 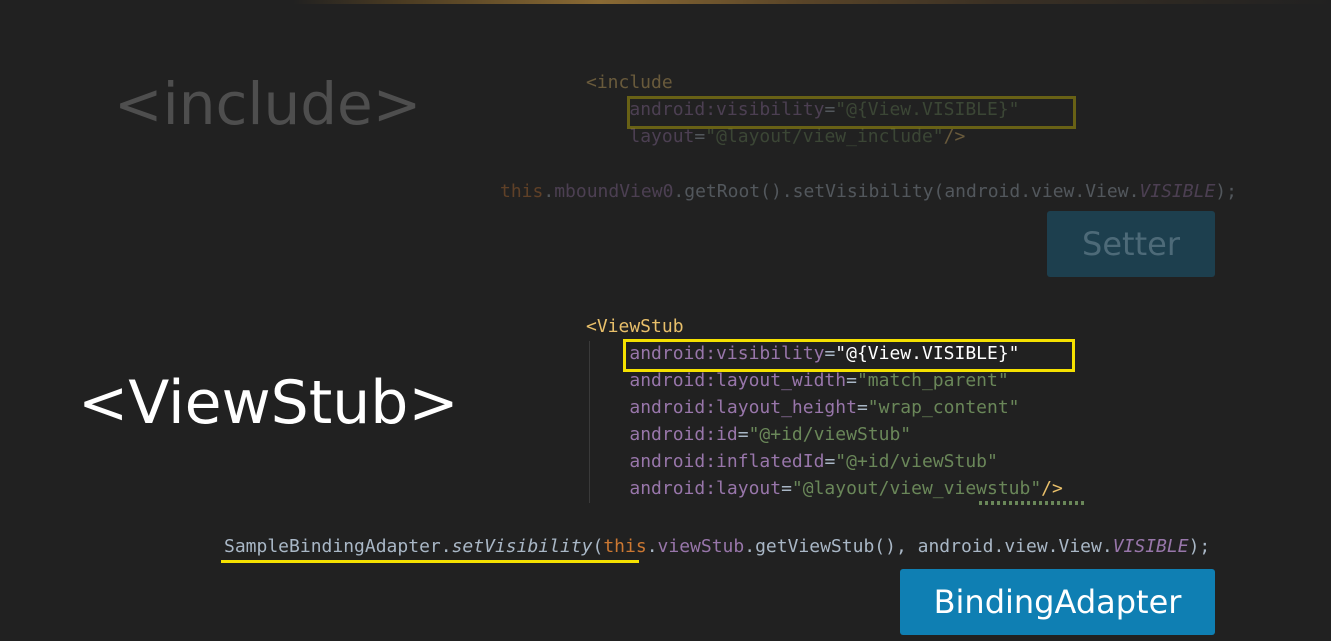 What do you see at coordinates (1032, 503) in the screenshot?
I see `spellcheck-squiggle` at bounding box center [1032, 503].